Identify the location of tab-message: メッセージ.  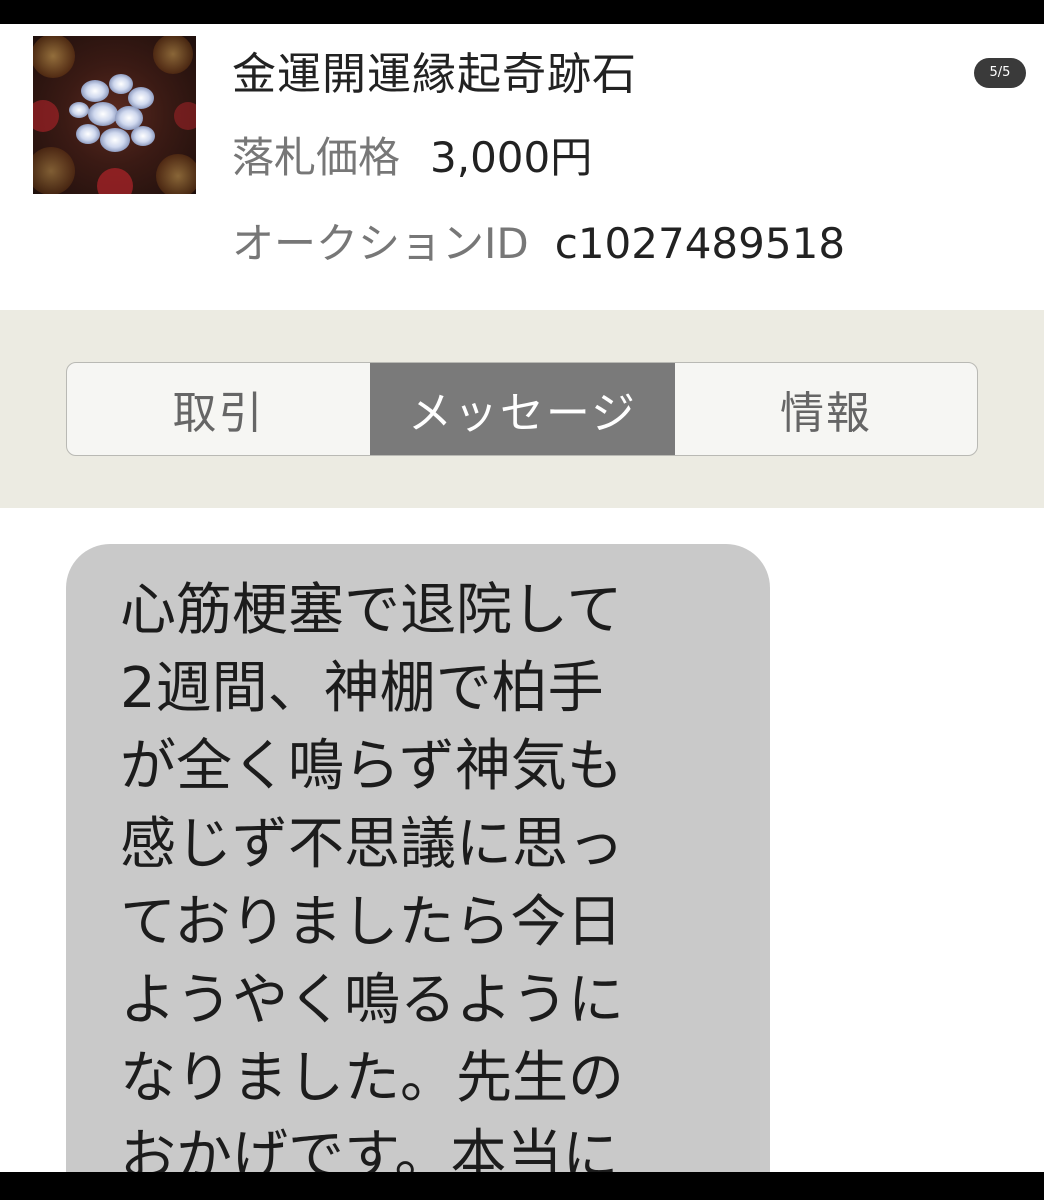
(522, 409).